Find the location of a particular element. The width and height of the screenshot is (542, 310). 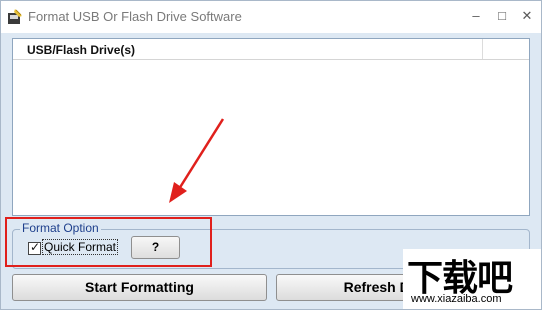

column-header-drives: USB/Flash Drive(s) is located at coordinates (248, 49).